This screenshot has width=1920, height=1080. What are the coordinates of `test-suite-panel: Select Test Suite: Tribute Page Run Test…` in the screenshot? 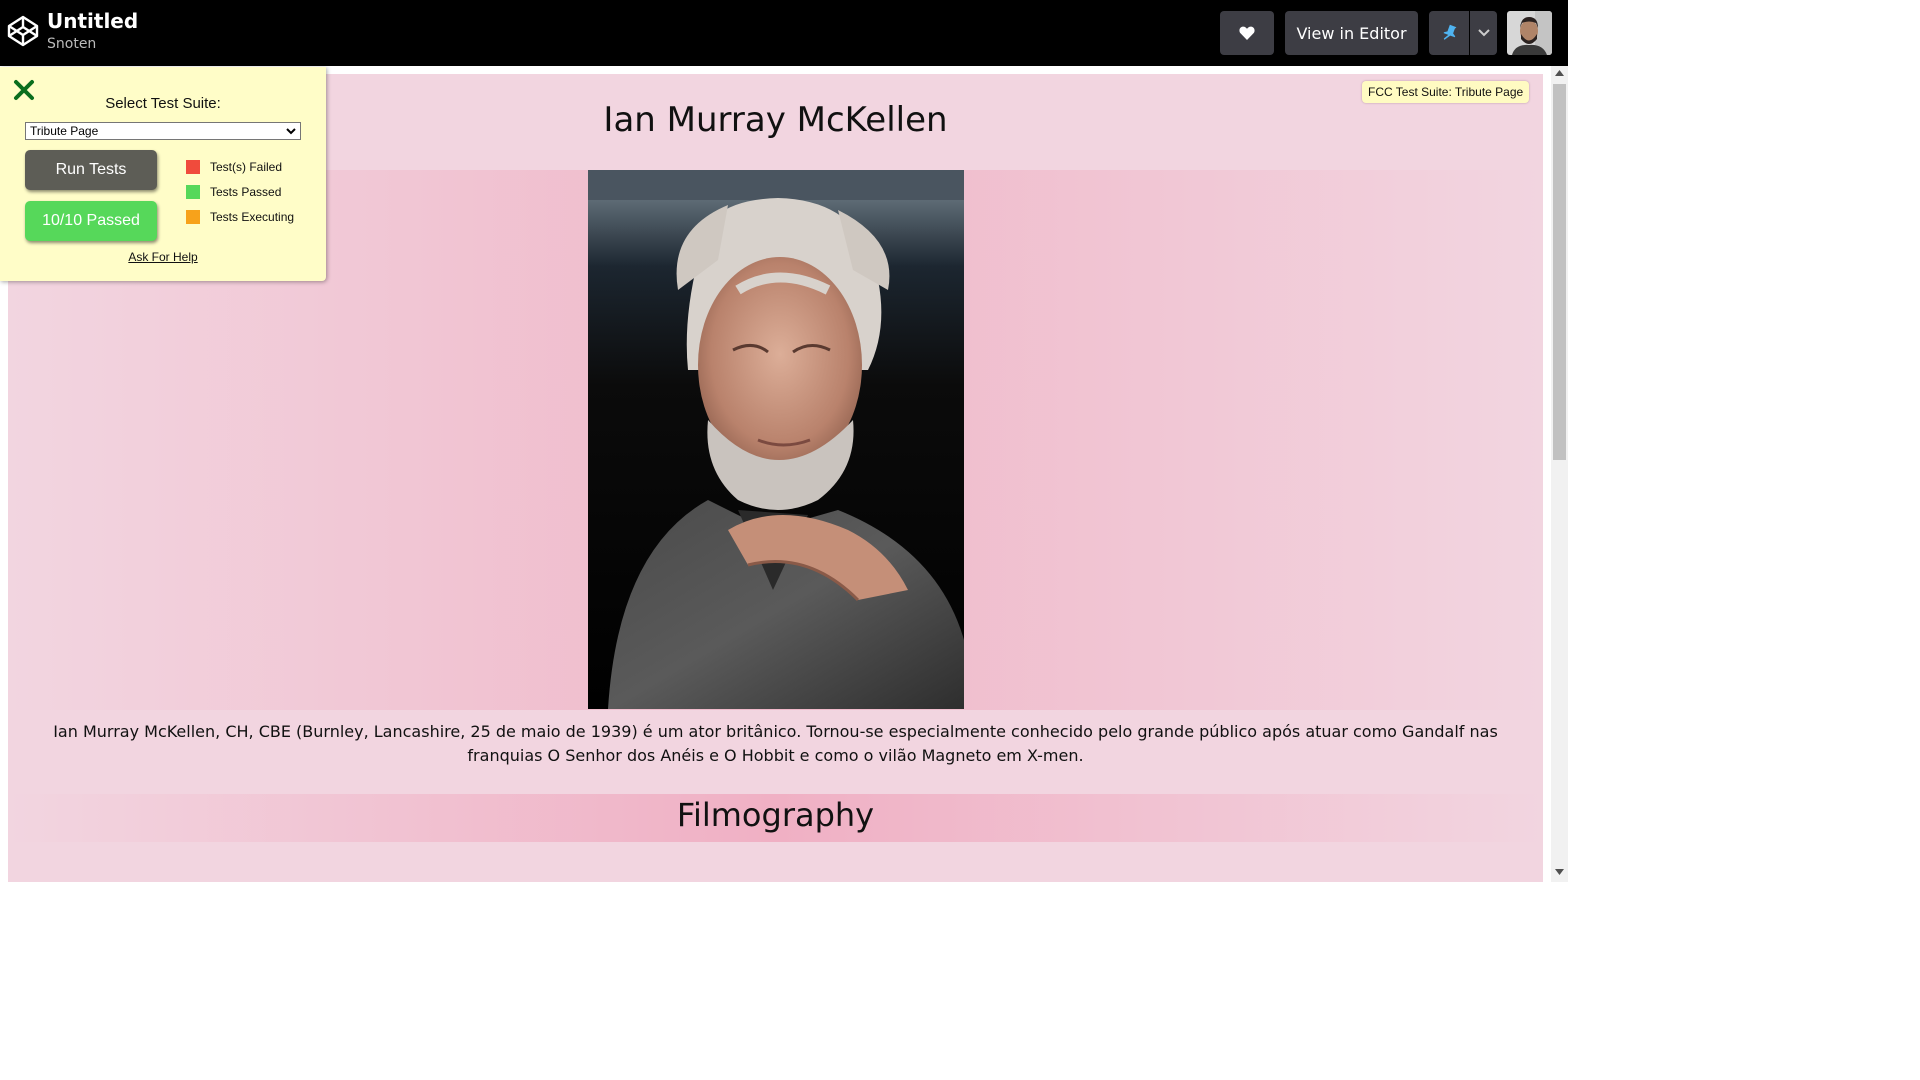 It's located at (163, 174).